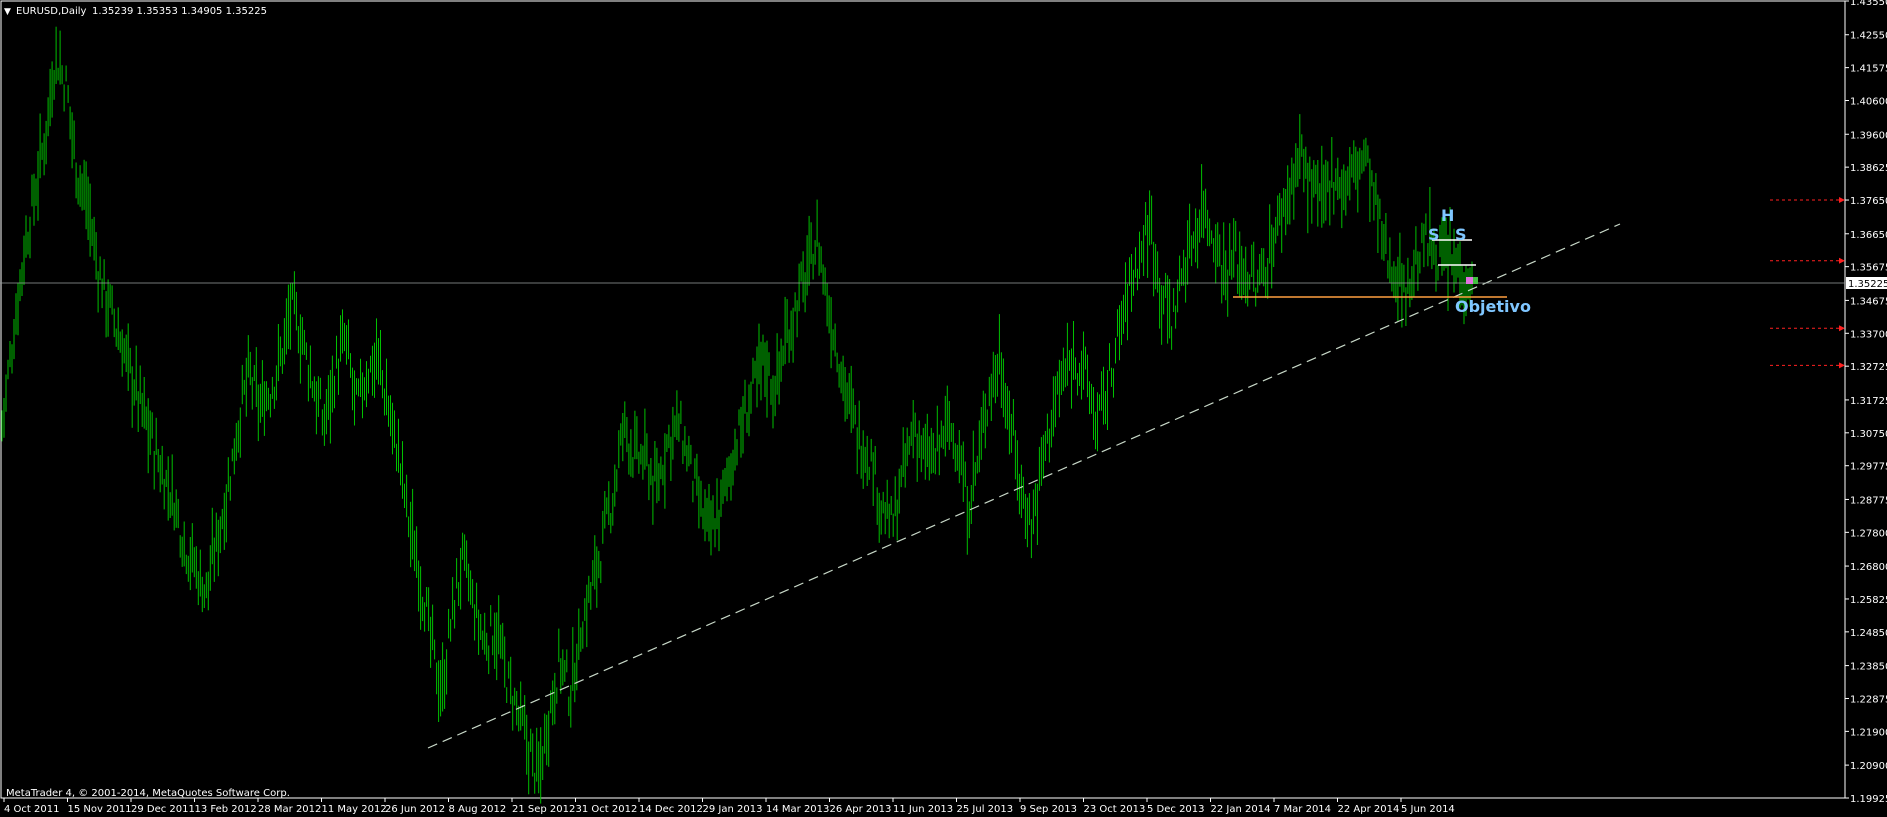 Image resolution: width=1887 pixels, height=817 pixels. I want to click on y-tick-label: 1.32725, so click(1868, 367).